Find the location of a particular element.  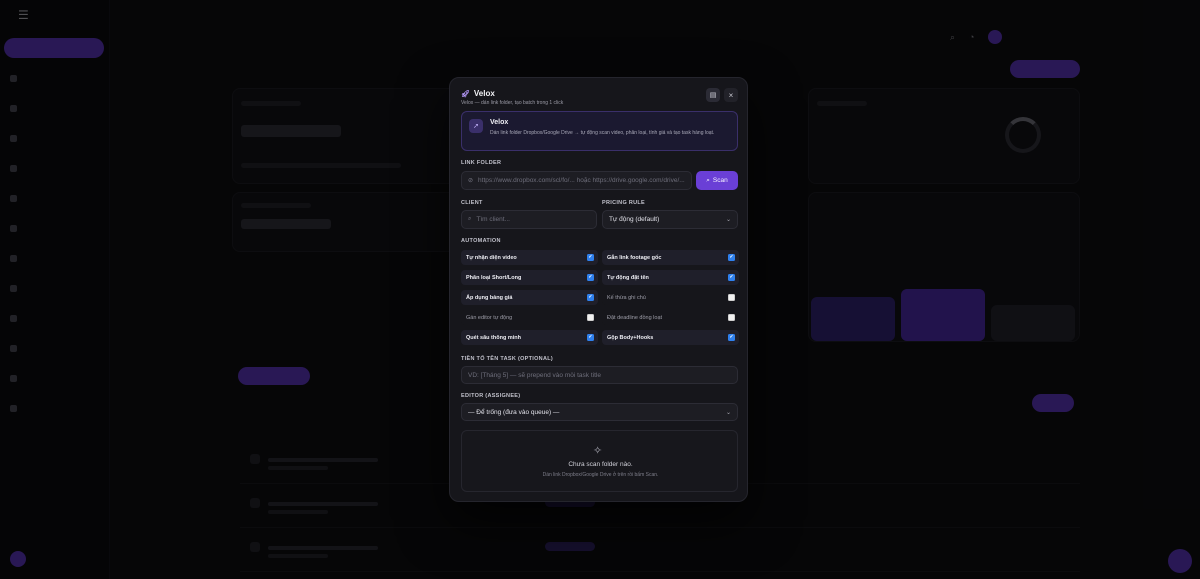

automation-option: Gộp Body+Hooks ✓ is located at coordinates (670, 337).